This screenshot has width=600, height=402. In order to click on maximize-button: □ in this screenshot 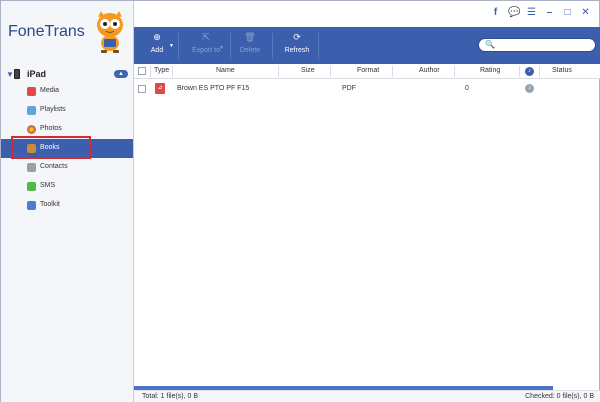, I will do `click(567, 12)`.